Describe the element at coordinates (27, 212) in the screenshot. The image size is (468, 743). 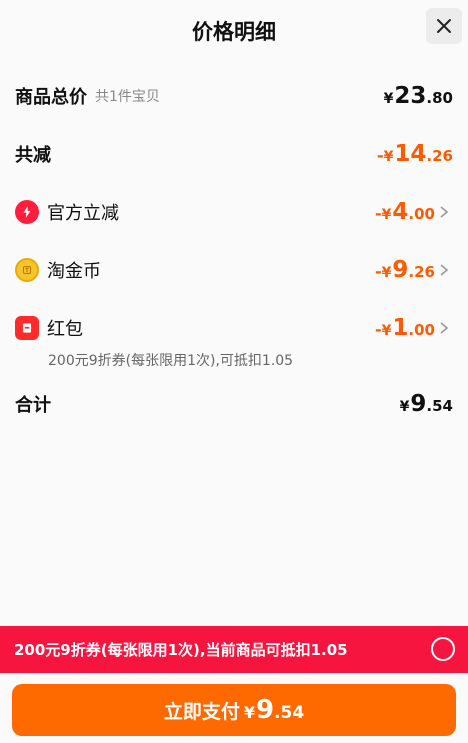
I see `lightning-icon` at that location.